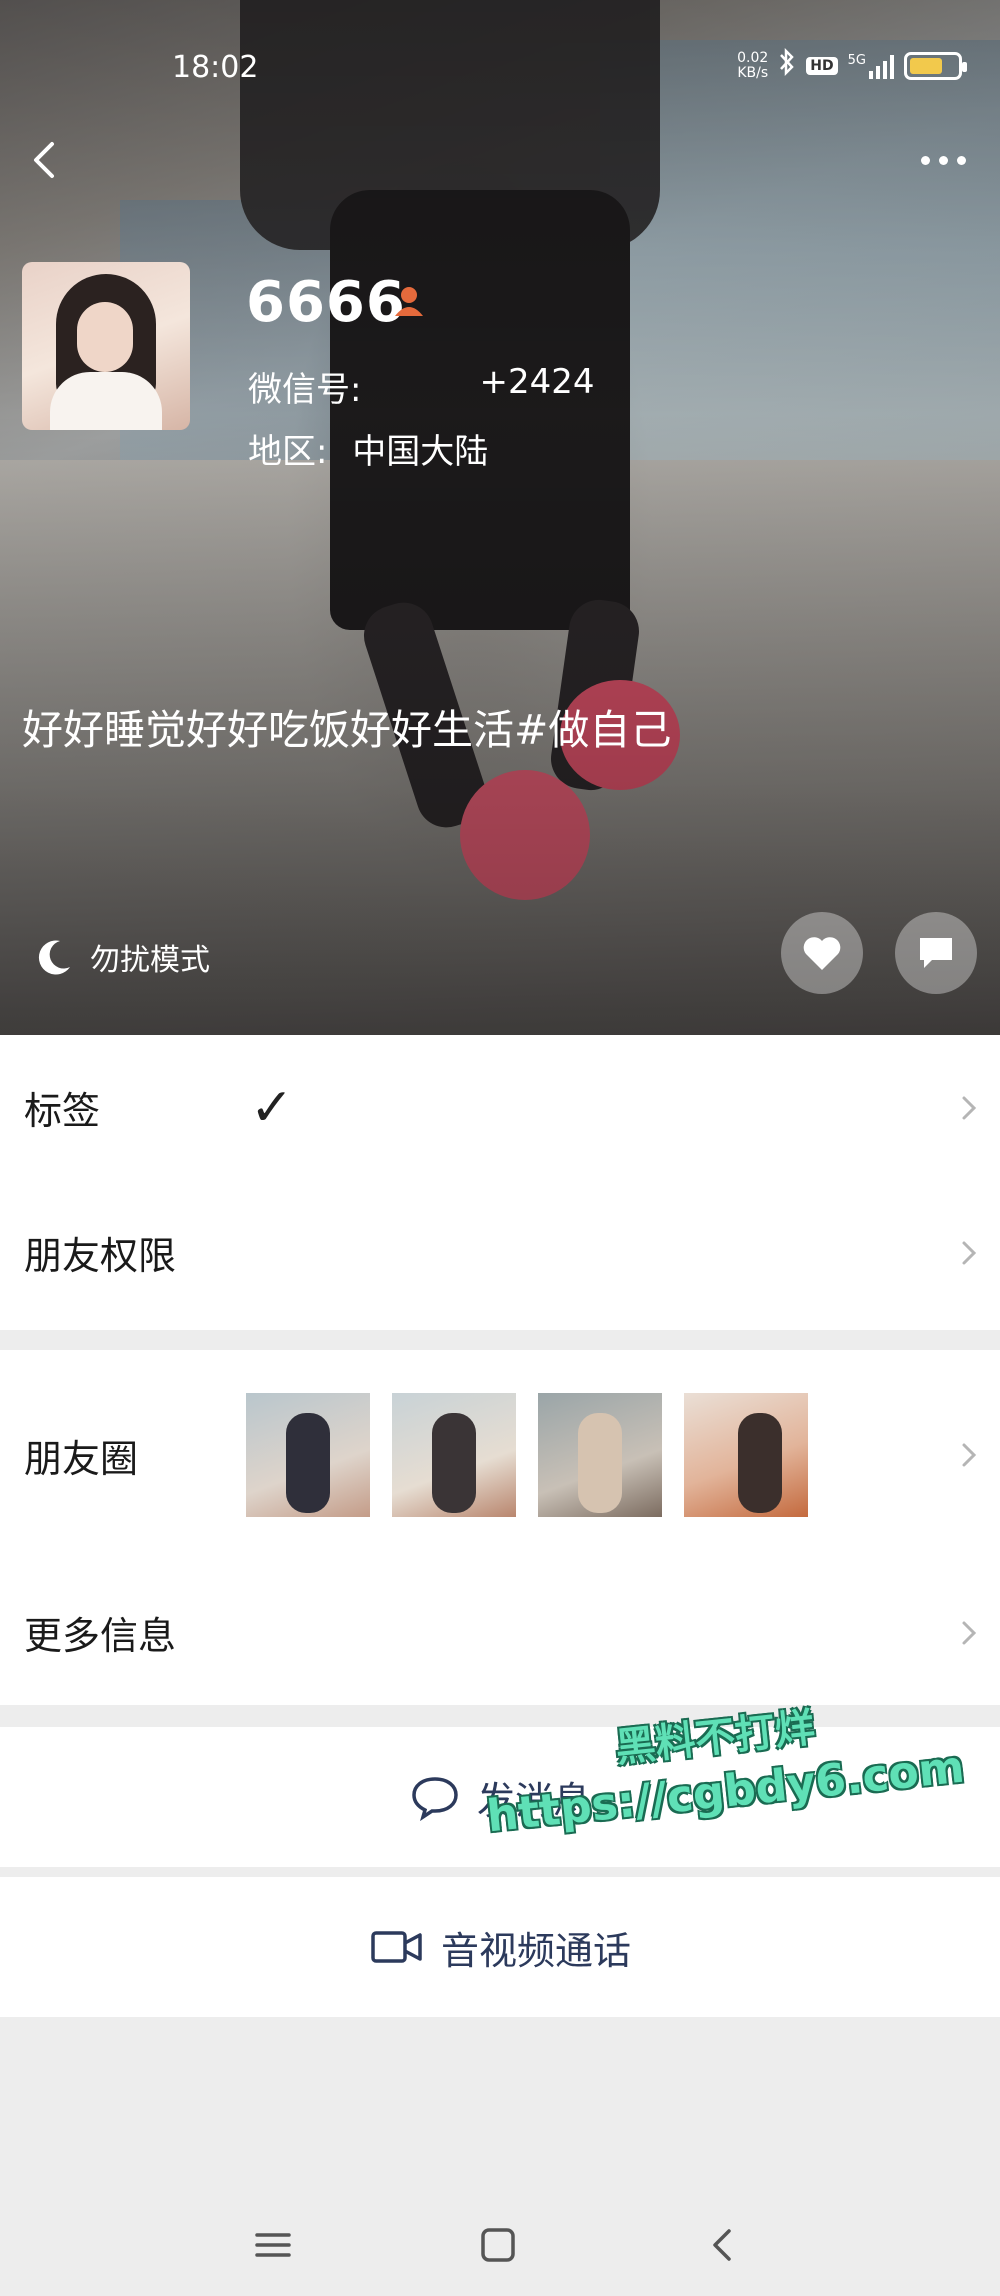 This screenshot has height=2296, width=1000. I want to click on dnd-label: 勿扰模式, so click(150, 960).